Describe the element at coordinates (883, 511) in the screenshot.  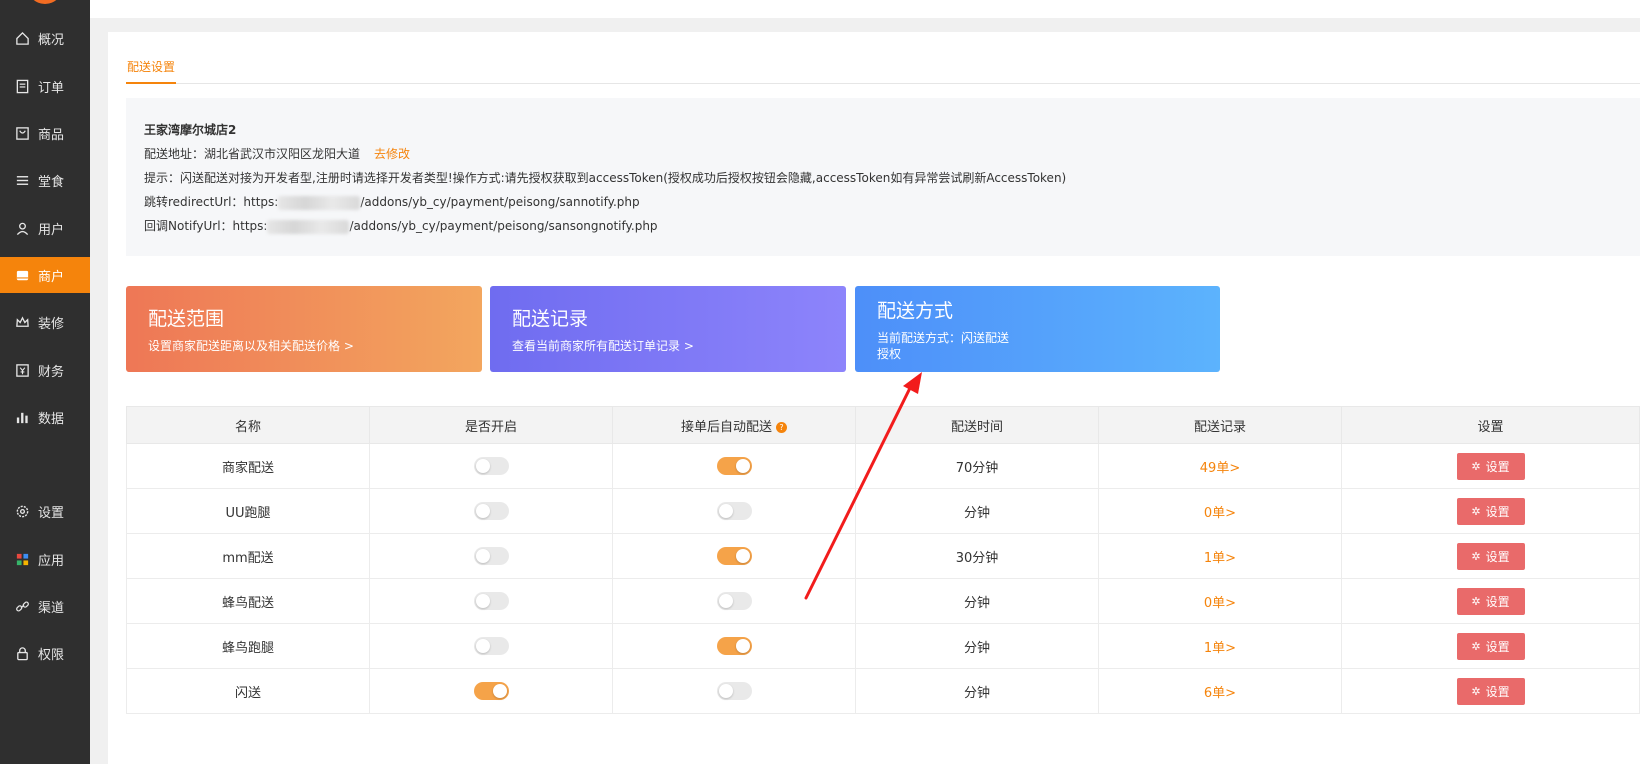
I see `table-row: UU跑腿 分钟 0单> ✲ 设置` at that location.